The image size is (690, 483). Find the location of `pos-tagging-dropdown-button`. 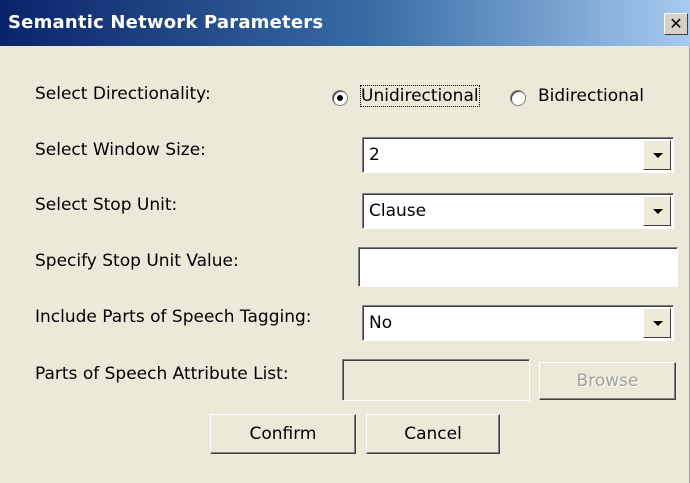

pos-tagging-dropdown-button is located at coordinates (657, 323).